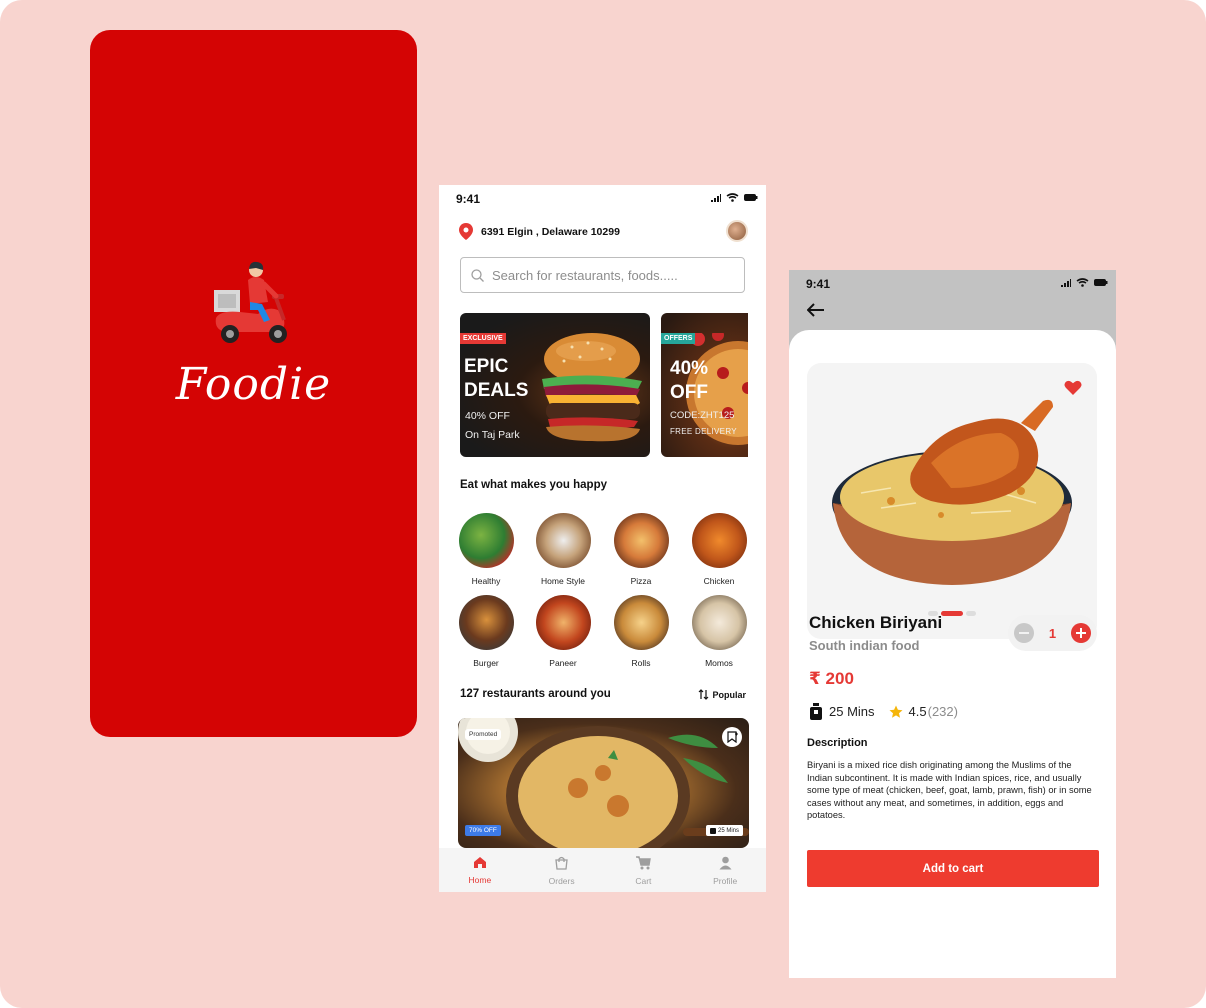 The image size is (1206, 1008). Describe the element at coordinates (643, 863) in the screenshot. I see `cart-icon` at that location.